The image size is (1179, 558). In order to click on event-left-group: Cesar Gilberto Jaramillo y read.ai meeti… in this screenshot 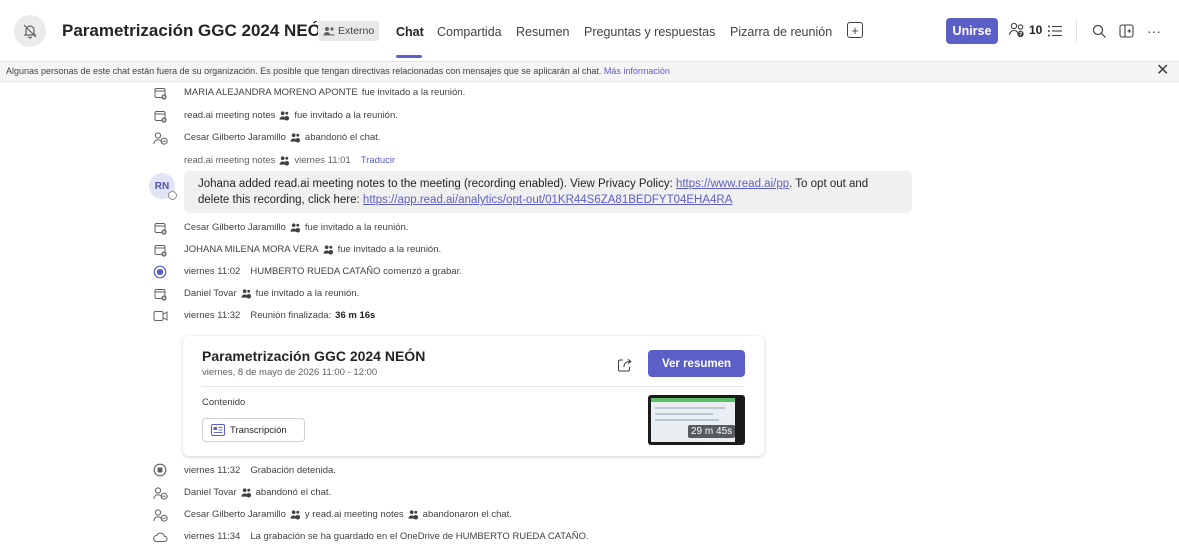, I will do `click(348, 514)`.